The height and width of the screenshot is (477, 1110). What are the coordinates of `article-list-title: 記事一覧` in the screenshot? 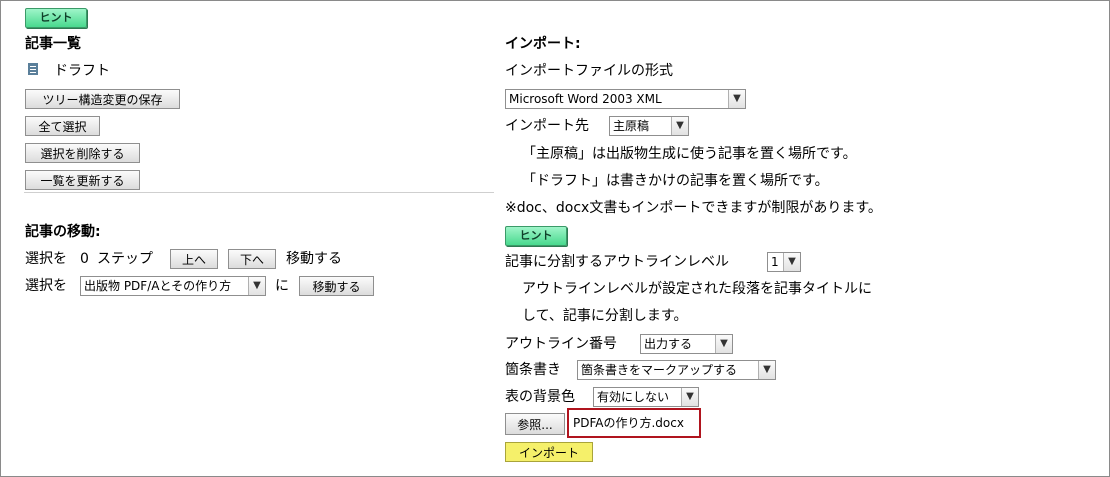 It's located at (53, 44).